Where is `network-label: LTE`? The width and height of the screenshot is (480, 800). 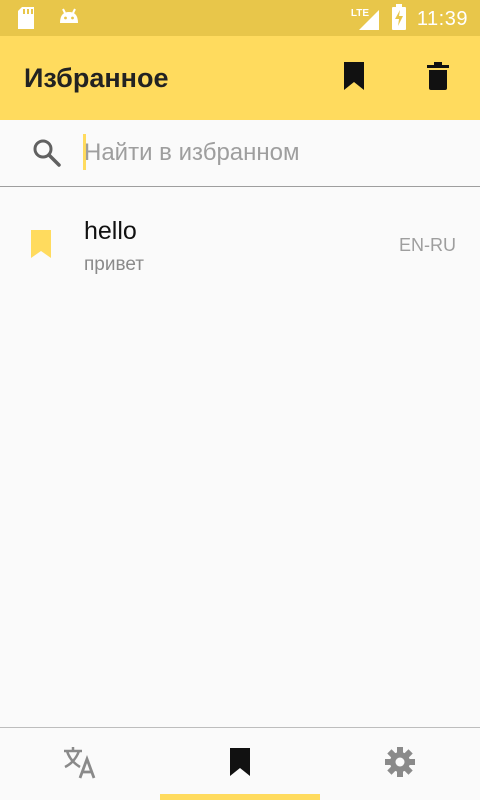
network-label: LTE is located at coordinates (360, 13).